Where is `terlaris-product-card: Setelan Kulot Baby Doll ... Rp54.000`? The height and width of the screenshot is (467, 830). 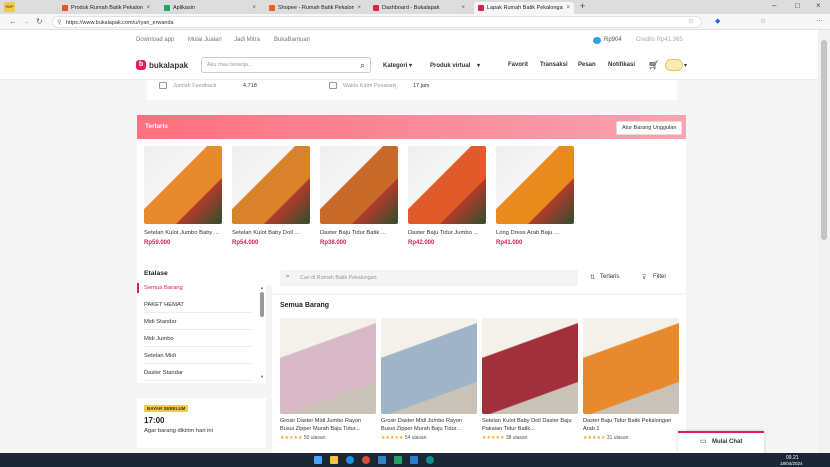
terlaris-product-card: Setelan Kulot Baby Doll ... Rp54.000 is located at coordinates (271, 196).